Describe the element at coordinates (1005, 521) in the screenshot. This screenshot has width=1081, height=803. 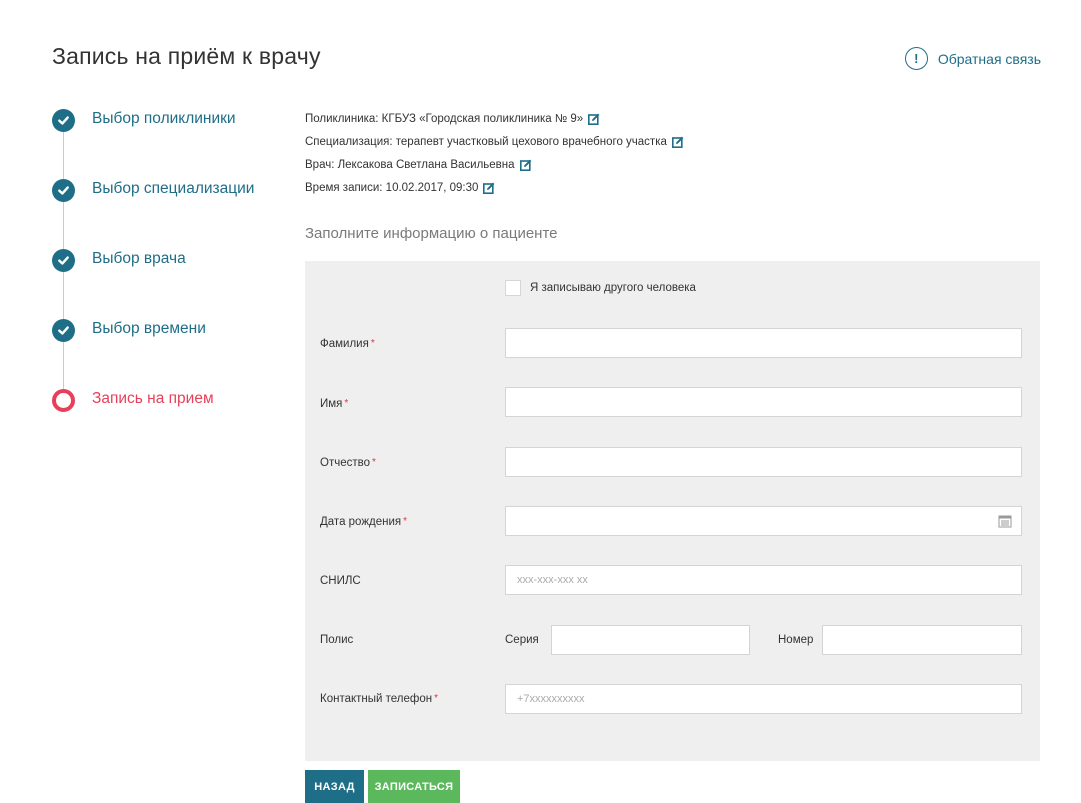
I see `calendar-icon` at that location.